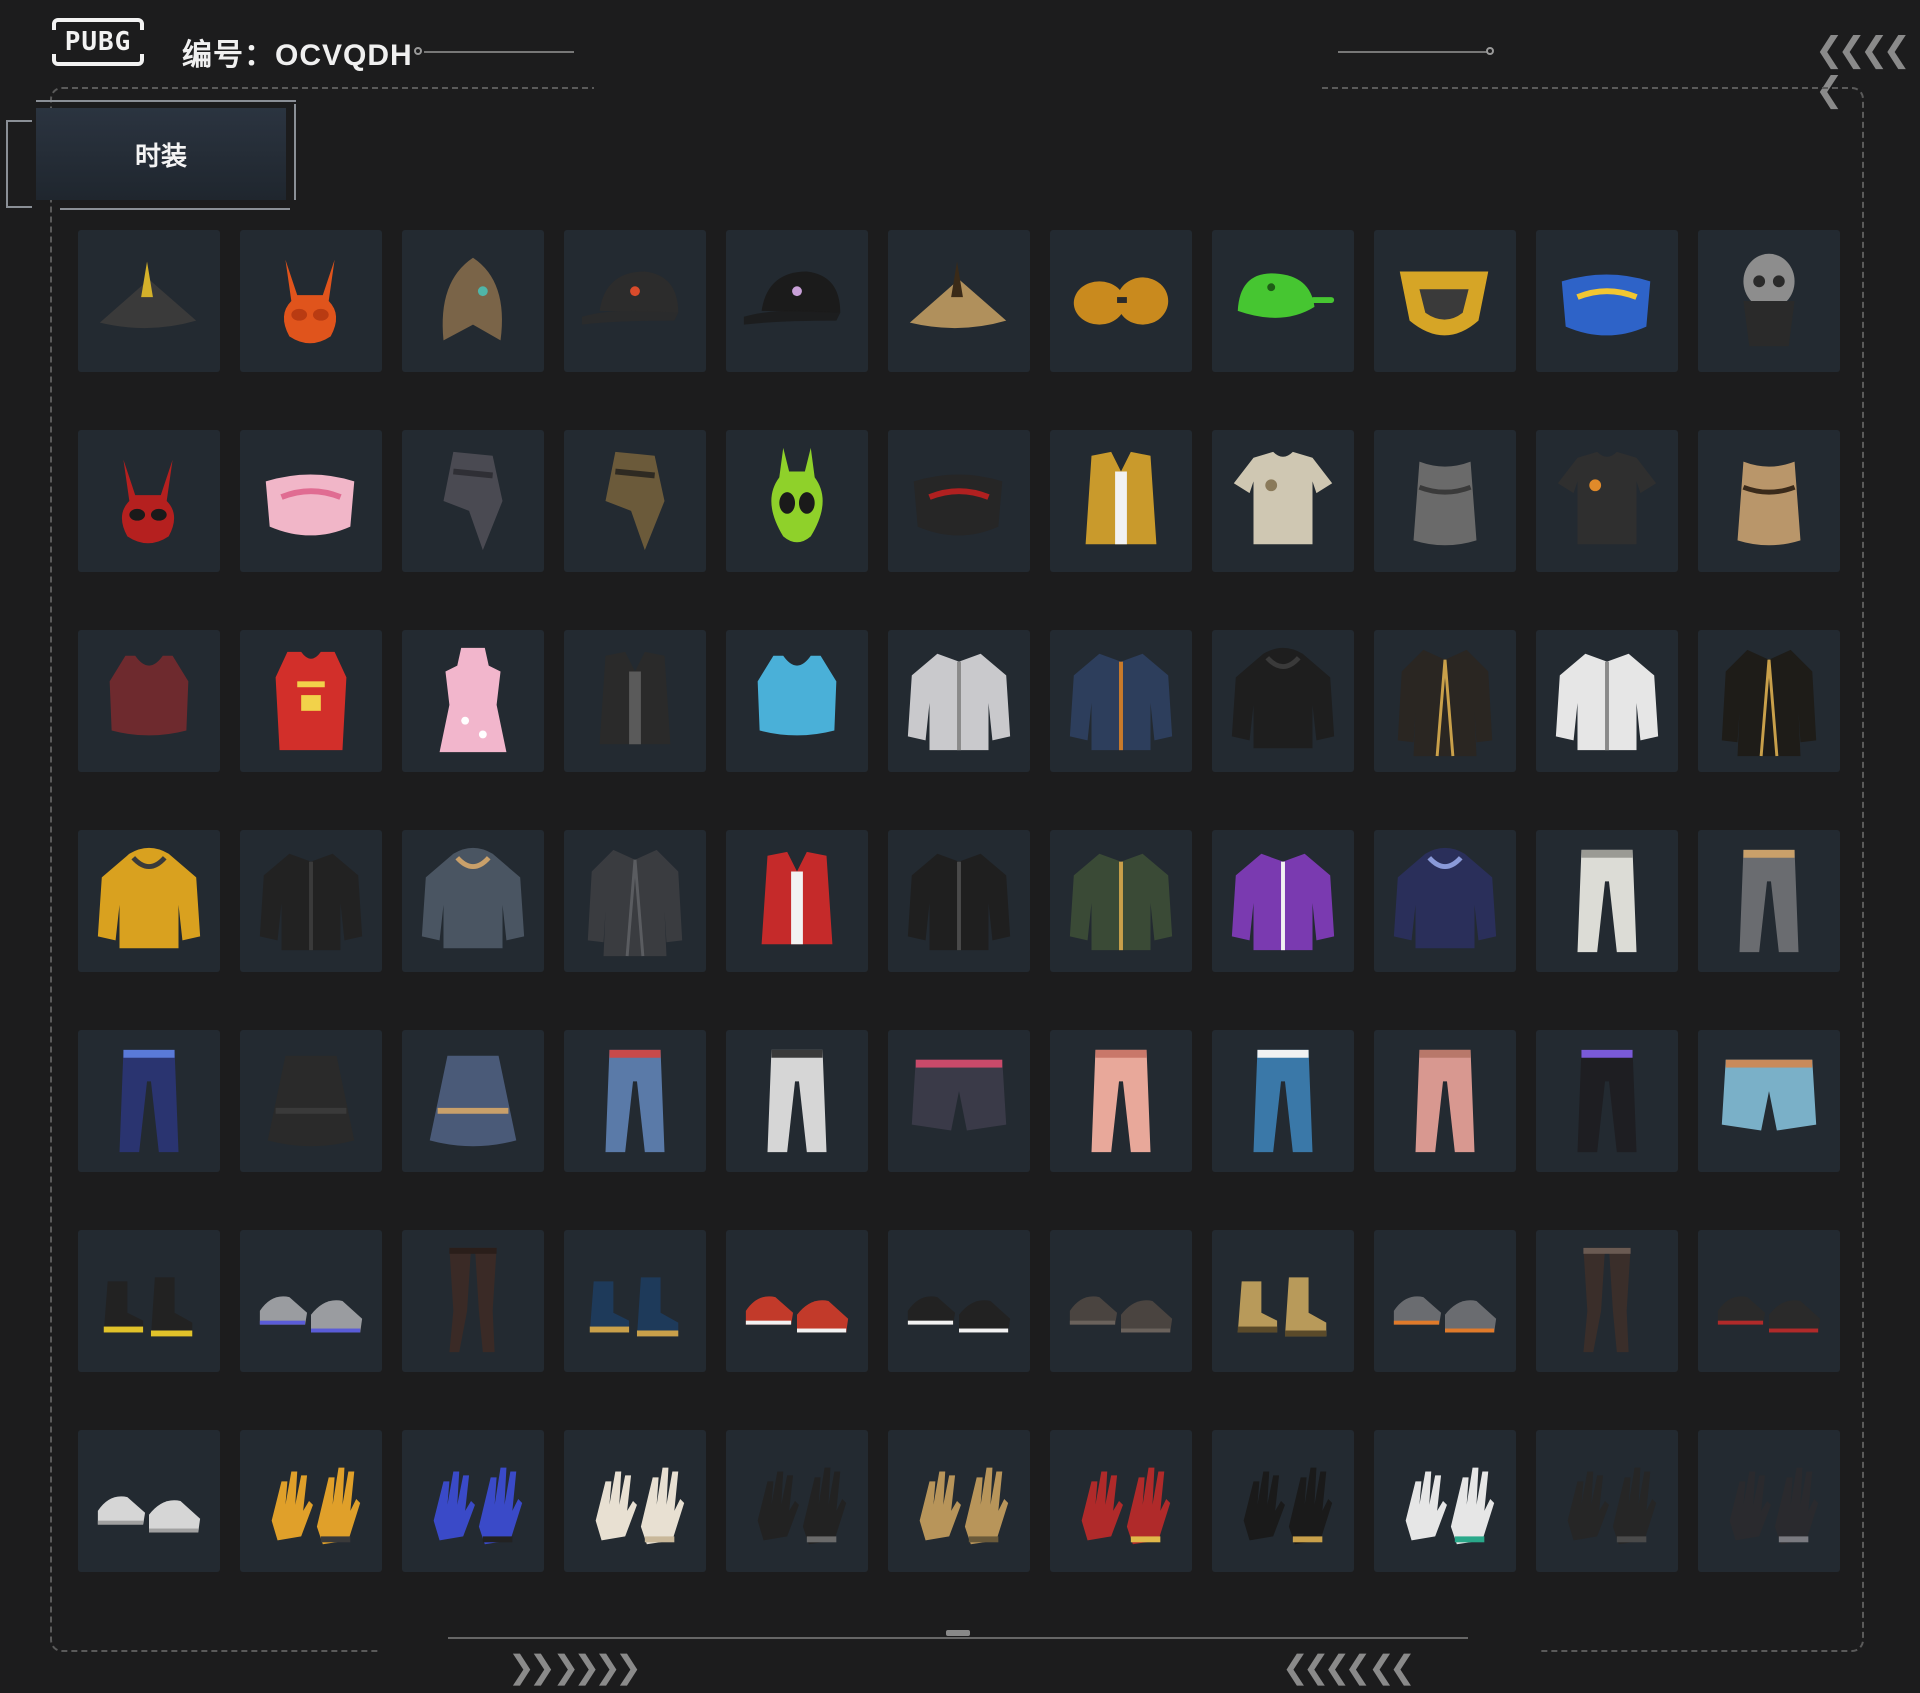 This screenshot has height=1693, width=1920. Describe the element at coordinates (1769, 701) in the screenshot. I see `item-slot-black-gold-trench` at that location.